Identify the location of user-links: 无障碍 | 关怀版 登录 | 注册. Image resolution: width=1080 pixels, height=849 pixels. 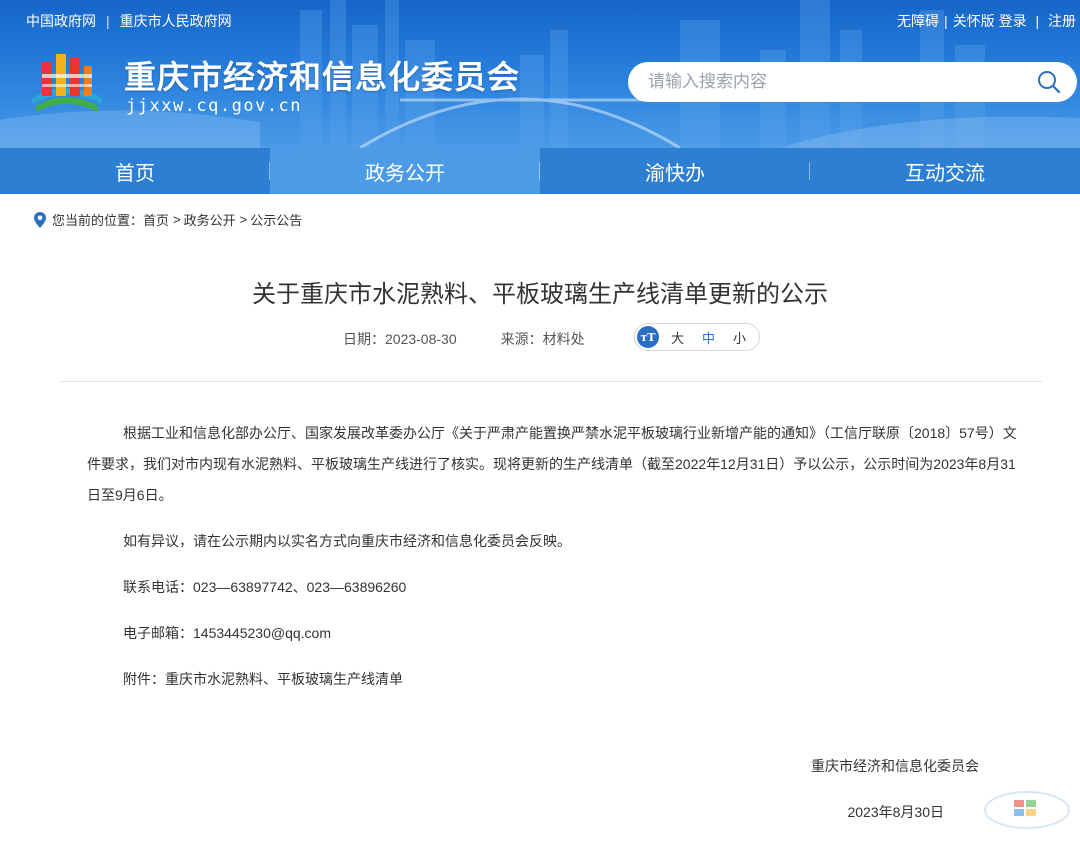
(986, 21).